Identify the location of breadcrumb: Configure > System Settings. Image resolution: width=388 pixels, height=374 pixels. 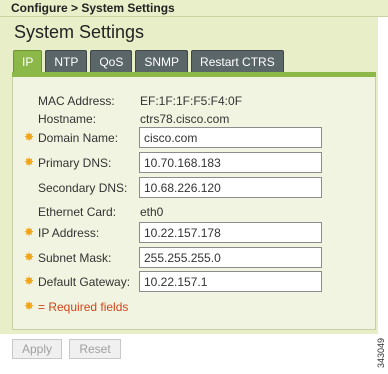
(194, 8).